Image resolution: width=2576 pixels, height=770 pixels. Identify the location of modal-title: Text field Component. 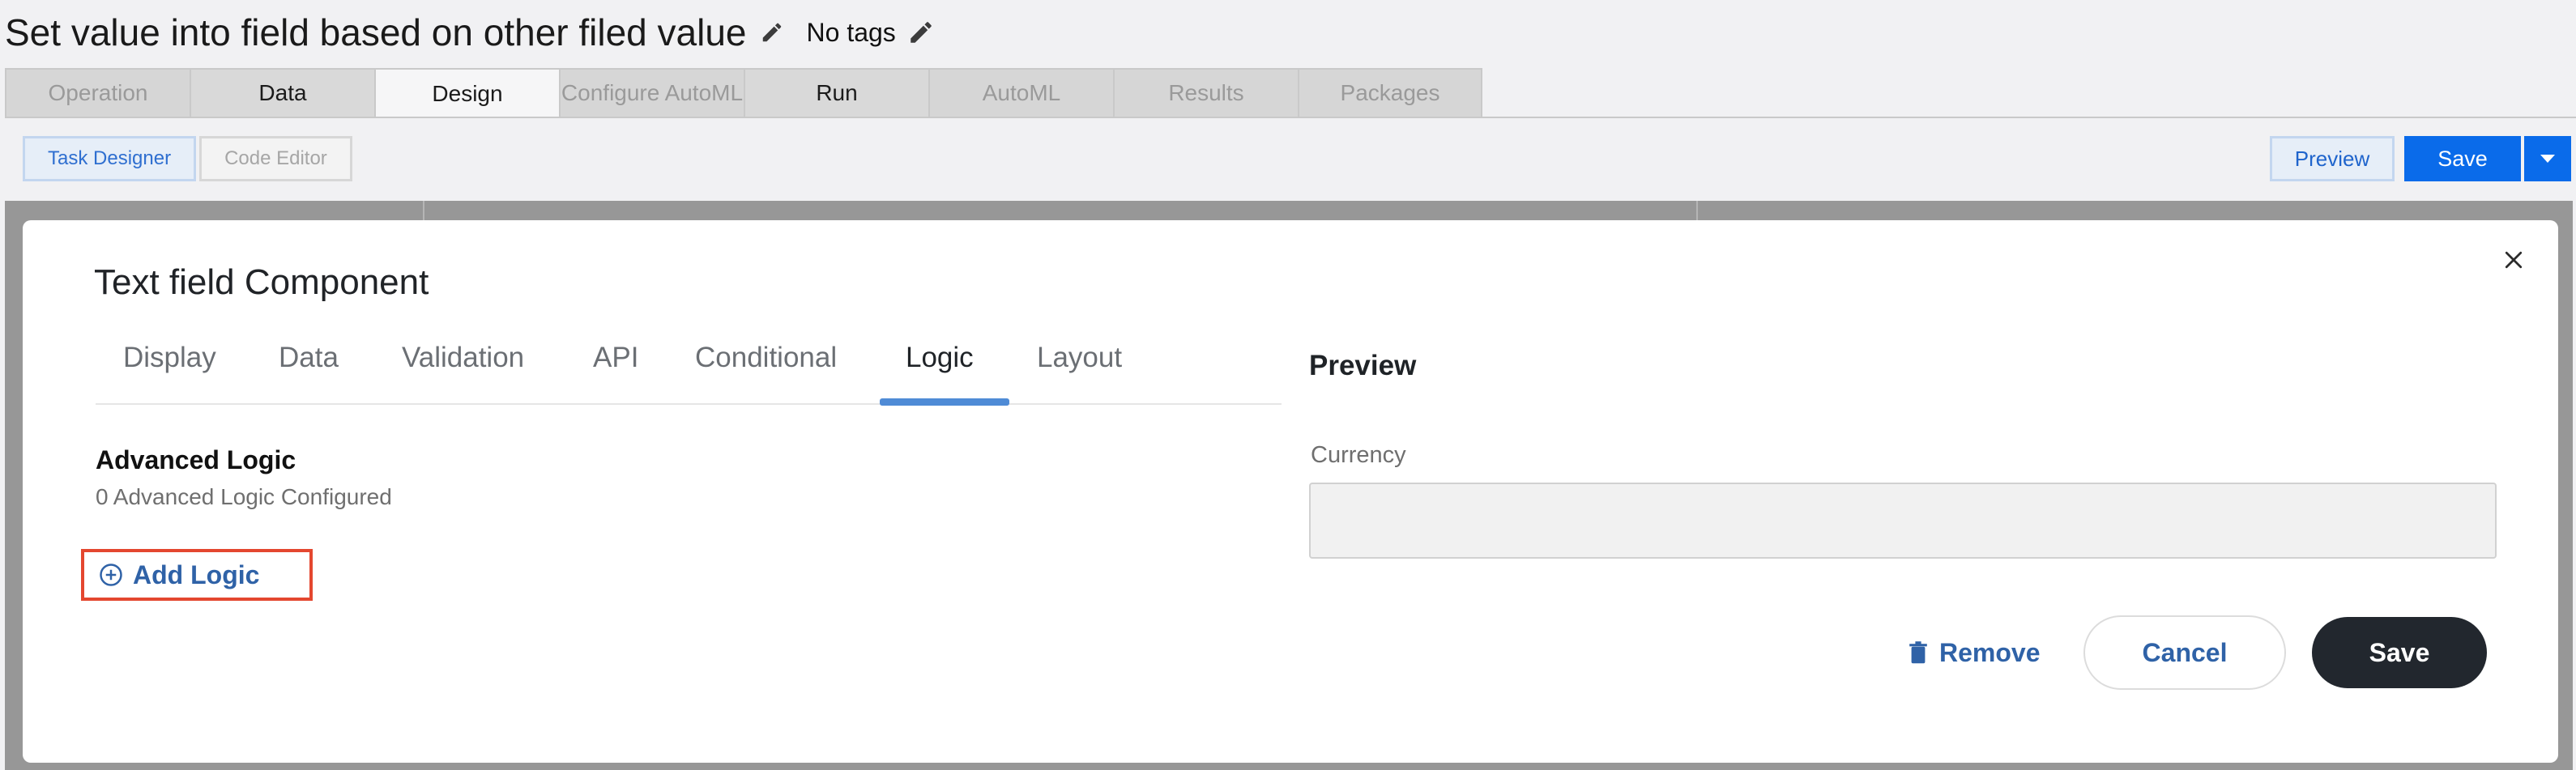
(261, 282).